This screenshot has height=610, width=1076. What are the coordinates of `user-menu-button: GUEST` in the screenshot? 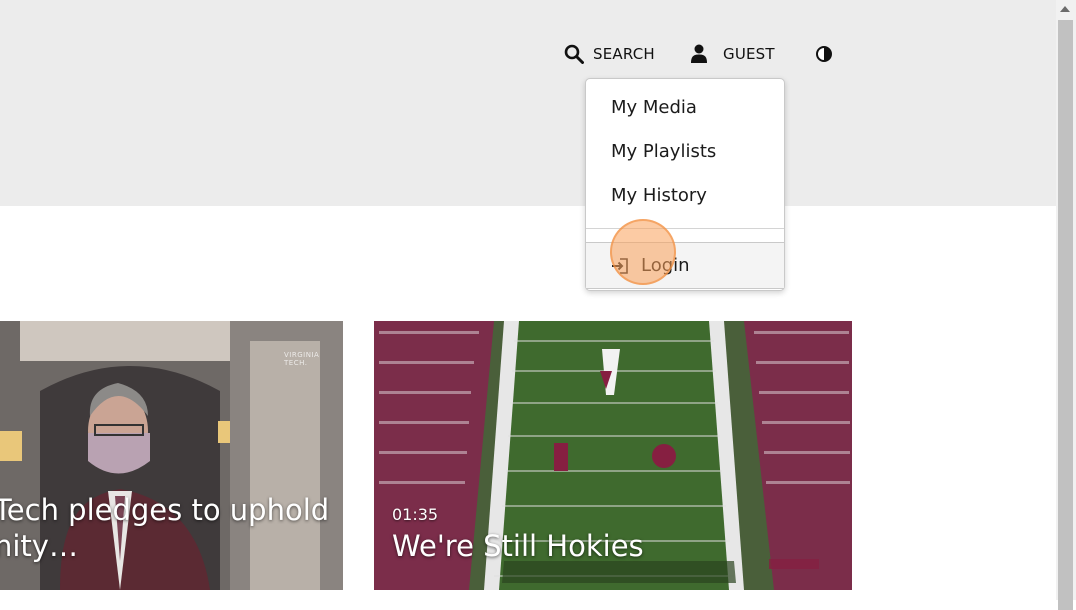 It's located at (732, 54).